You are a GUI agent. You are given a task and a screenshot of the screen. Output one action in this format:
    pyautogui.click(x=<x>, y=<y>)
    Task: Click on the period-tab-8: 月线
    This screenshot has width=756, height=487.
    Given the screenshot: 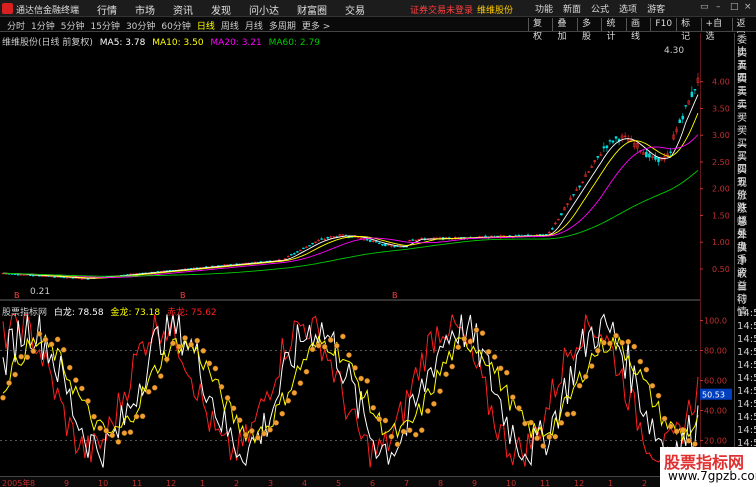 What is the action you would take?
    pyautogui.click(x=254, y=25)
    